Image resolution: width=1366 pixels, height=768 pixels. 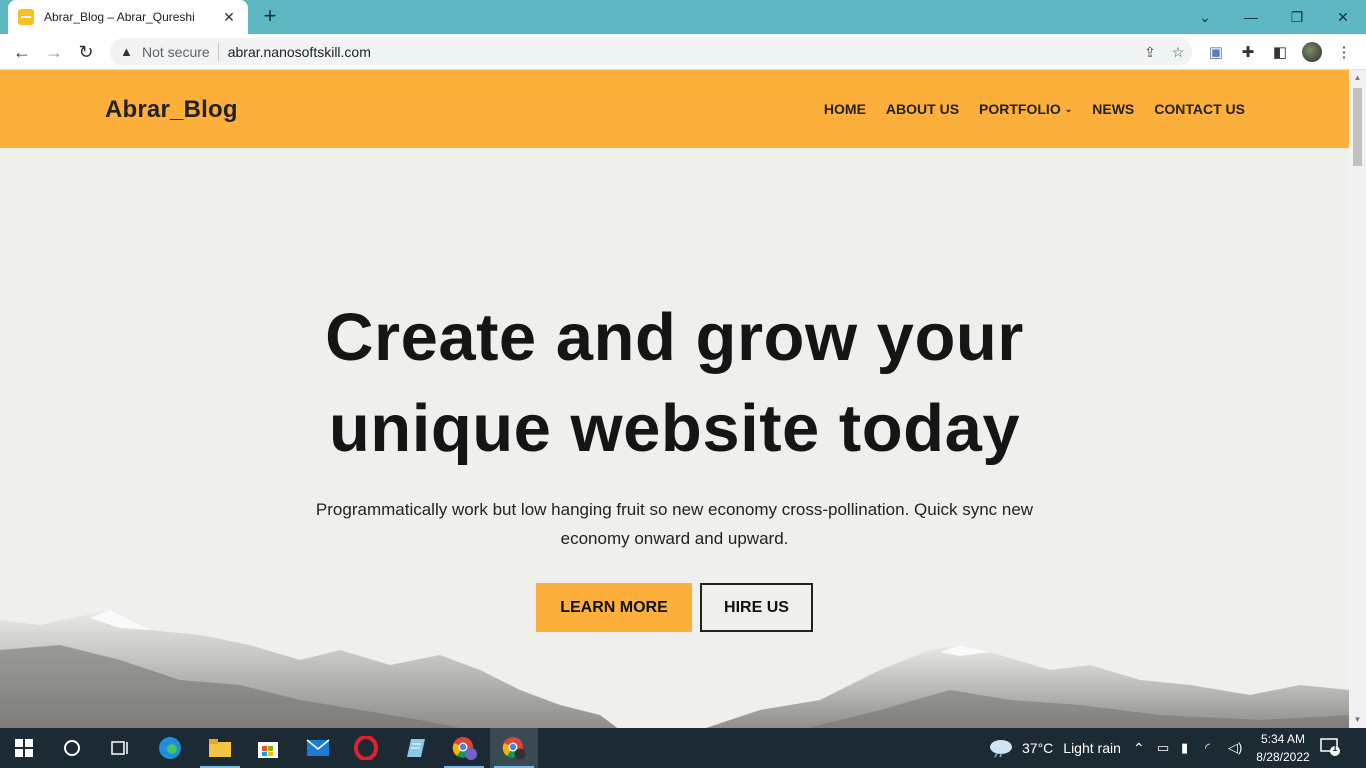 I want to click on opera-browser-icon, so click(x=366, y=748).